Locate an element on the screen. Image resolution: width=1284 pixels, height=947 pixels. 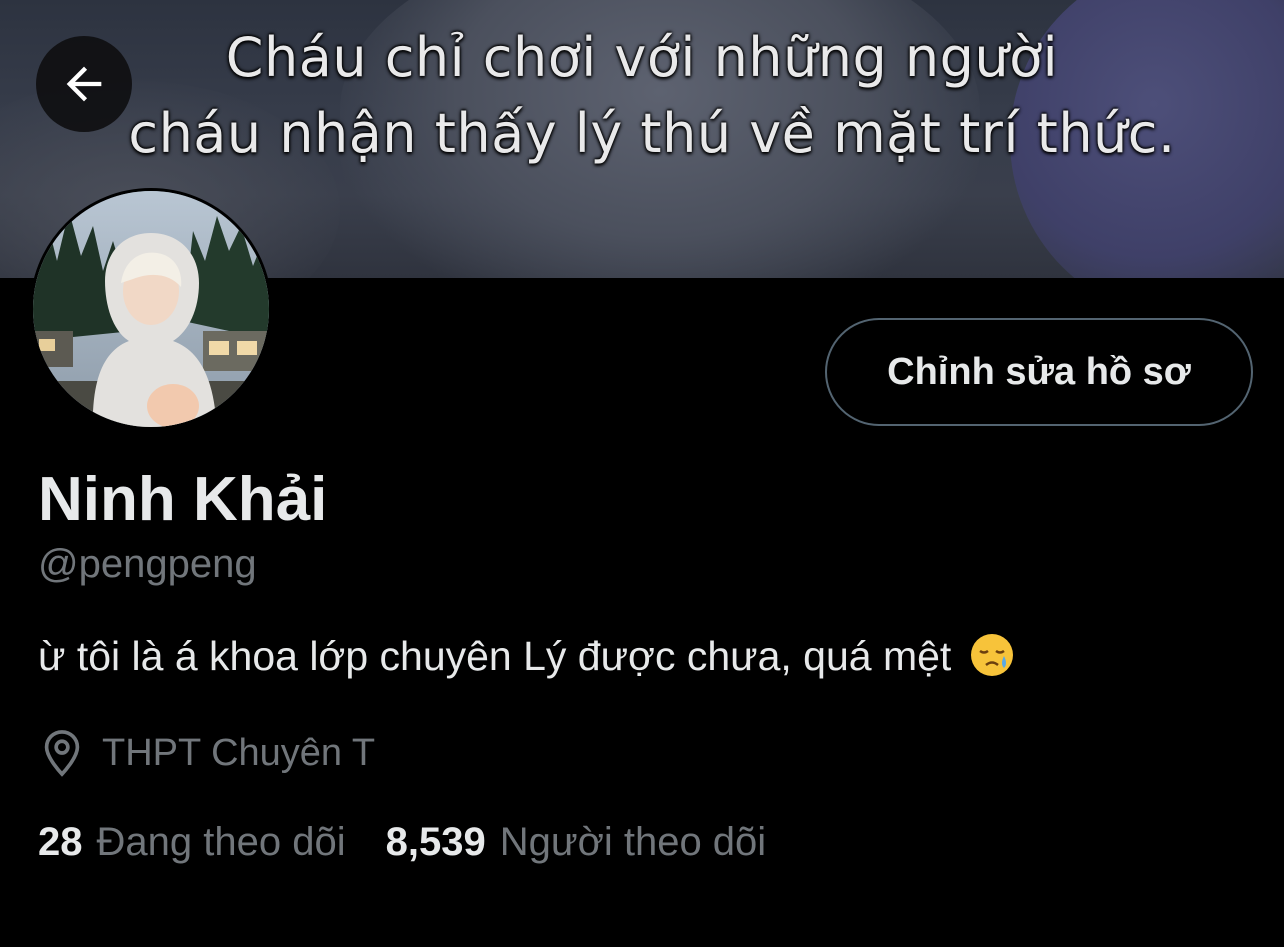
avatar is located at coordinates (151, 309).